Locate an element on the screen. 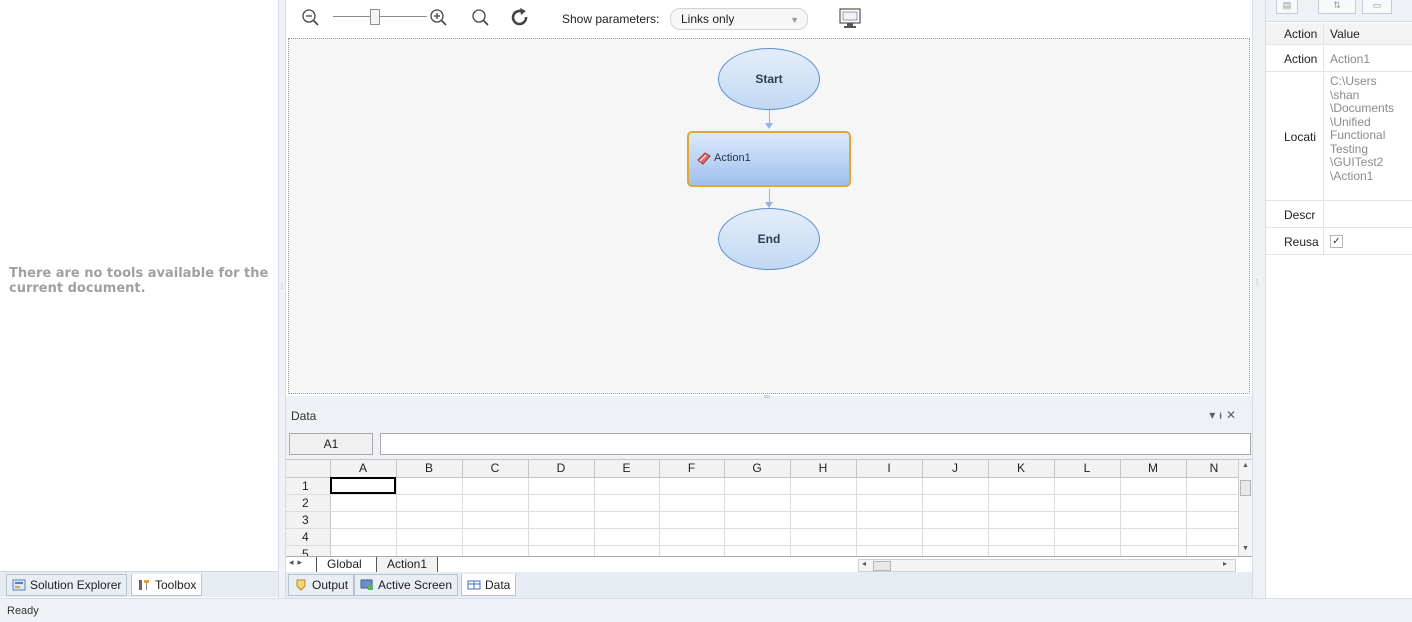  refresh-icon is located at coordinates (520, 19).